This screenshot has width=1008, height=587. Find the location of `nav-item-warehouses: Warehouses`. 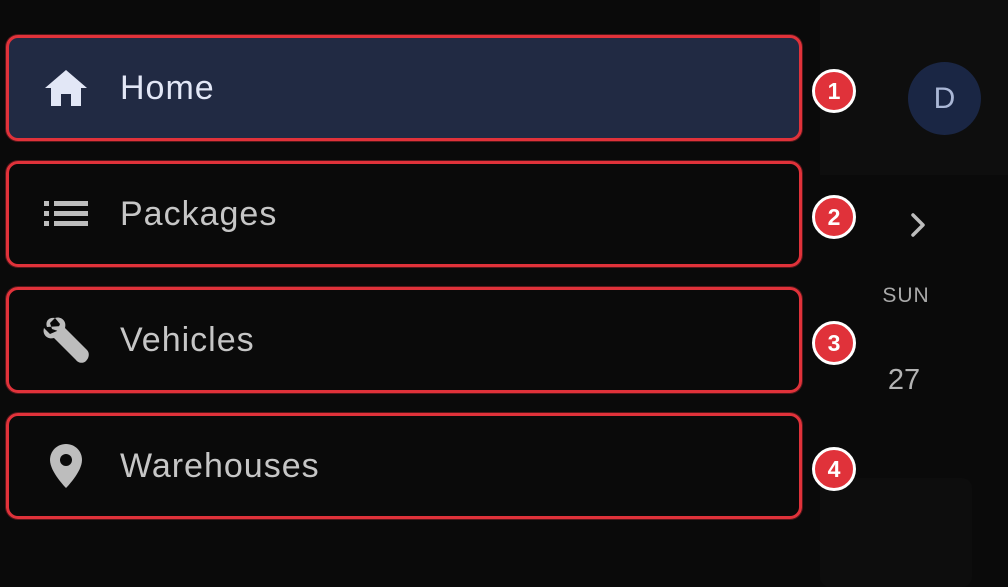

nav-item-warehouses: Warehouses is located at coordinates (404, 466).